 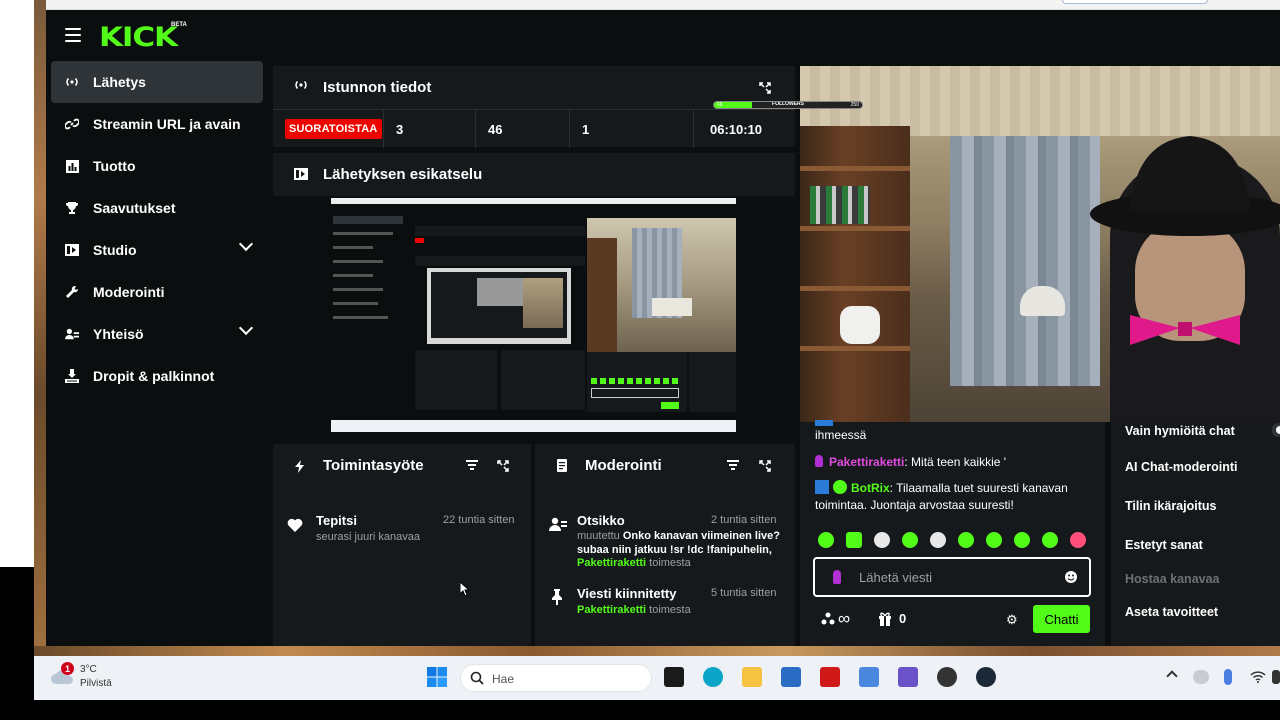 I want to click on menu-item-host-channel: Hostaa kanavaa, so click(x=1172, y=579).